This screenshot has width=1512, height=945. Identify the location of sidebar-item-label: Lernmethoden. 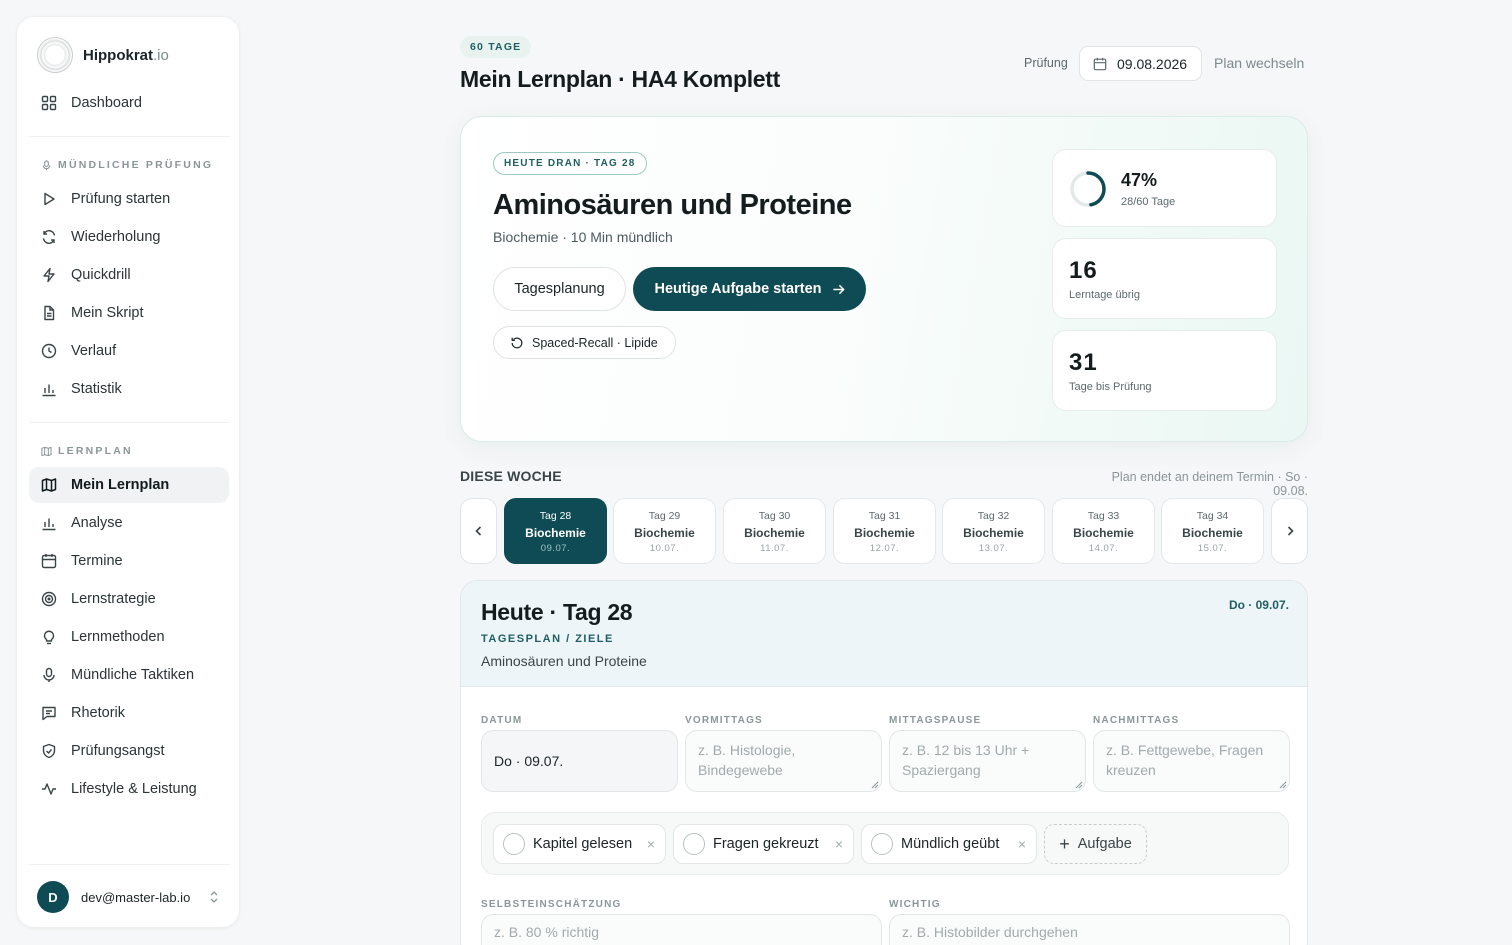
(118, 637).